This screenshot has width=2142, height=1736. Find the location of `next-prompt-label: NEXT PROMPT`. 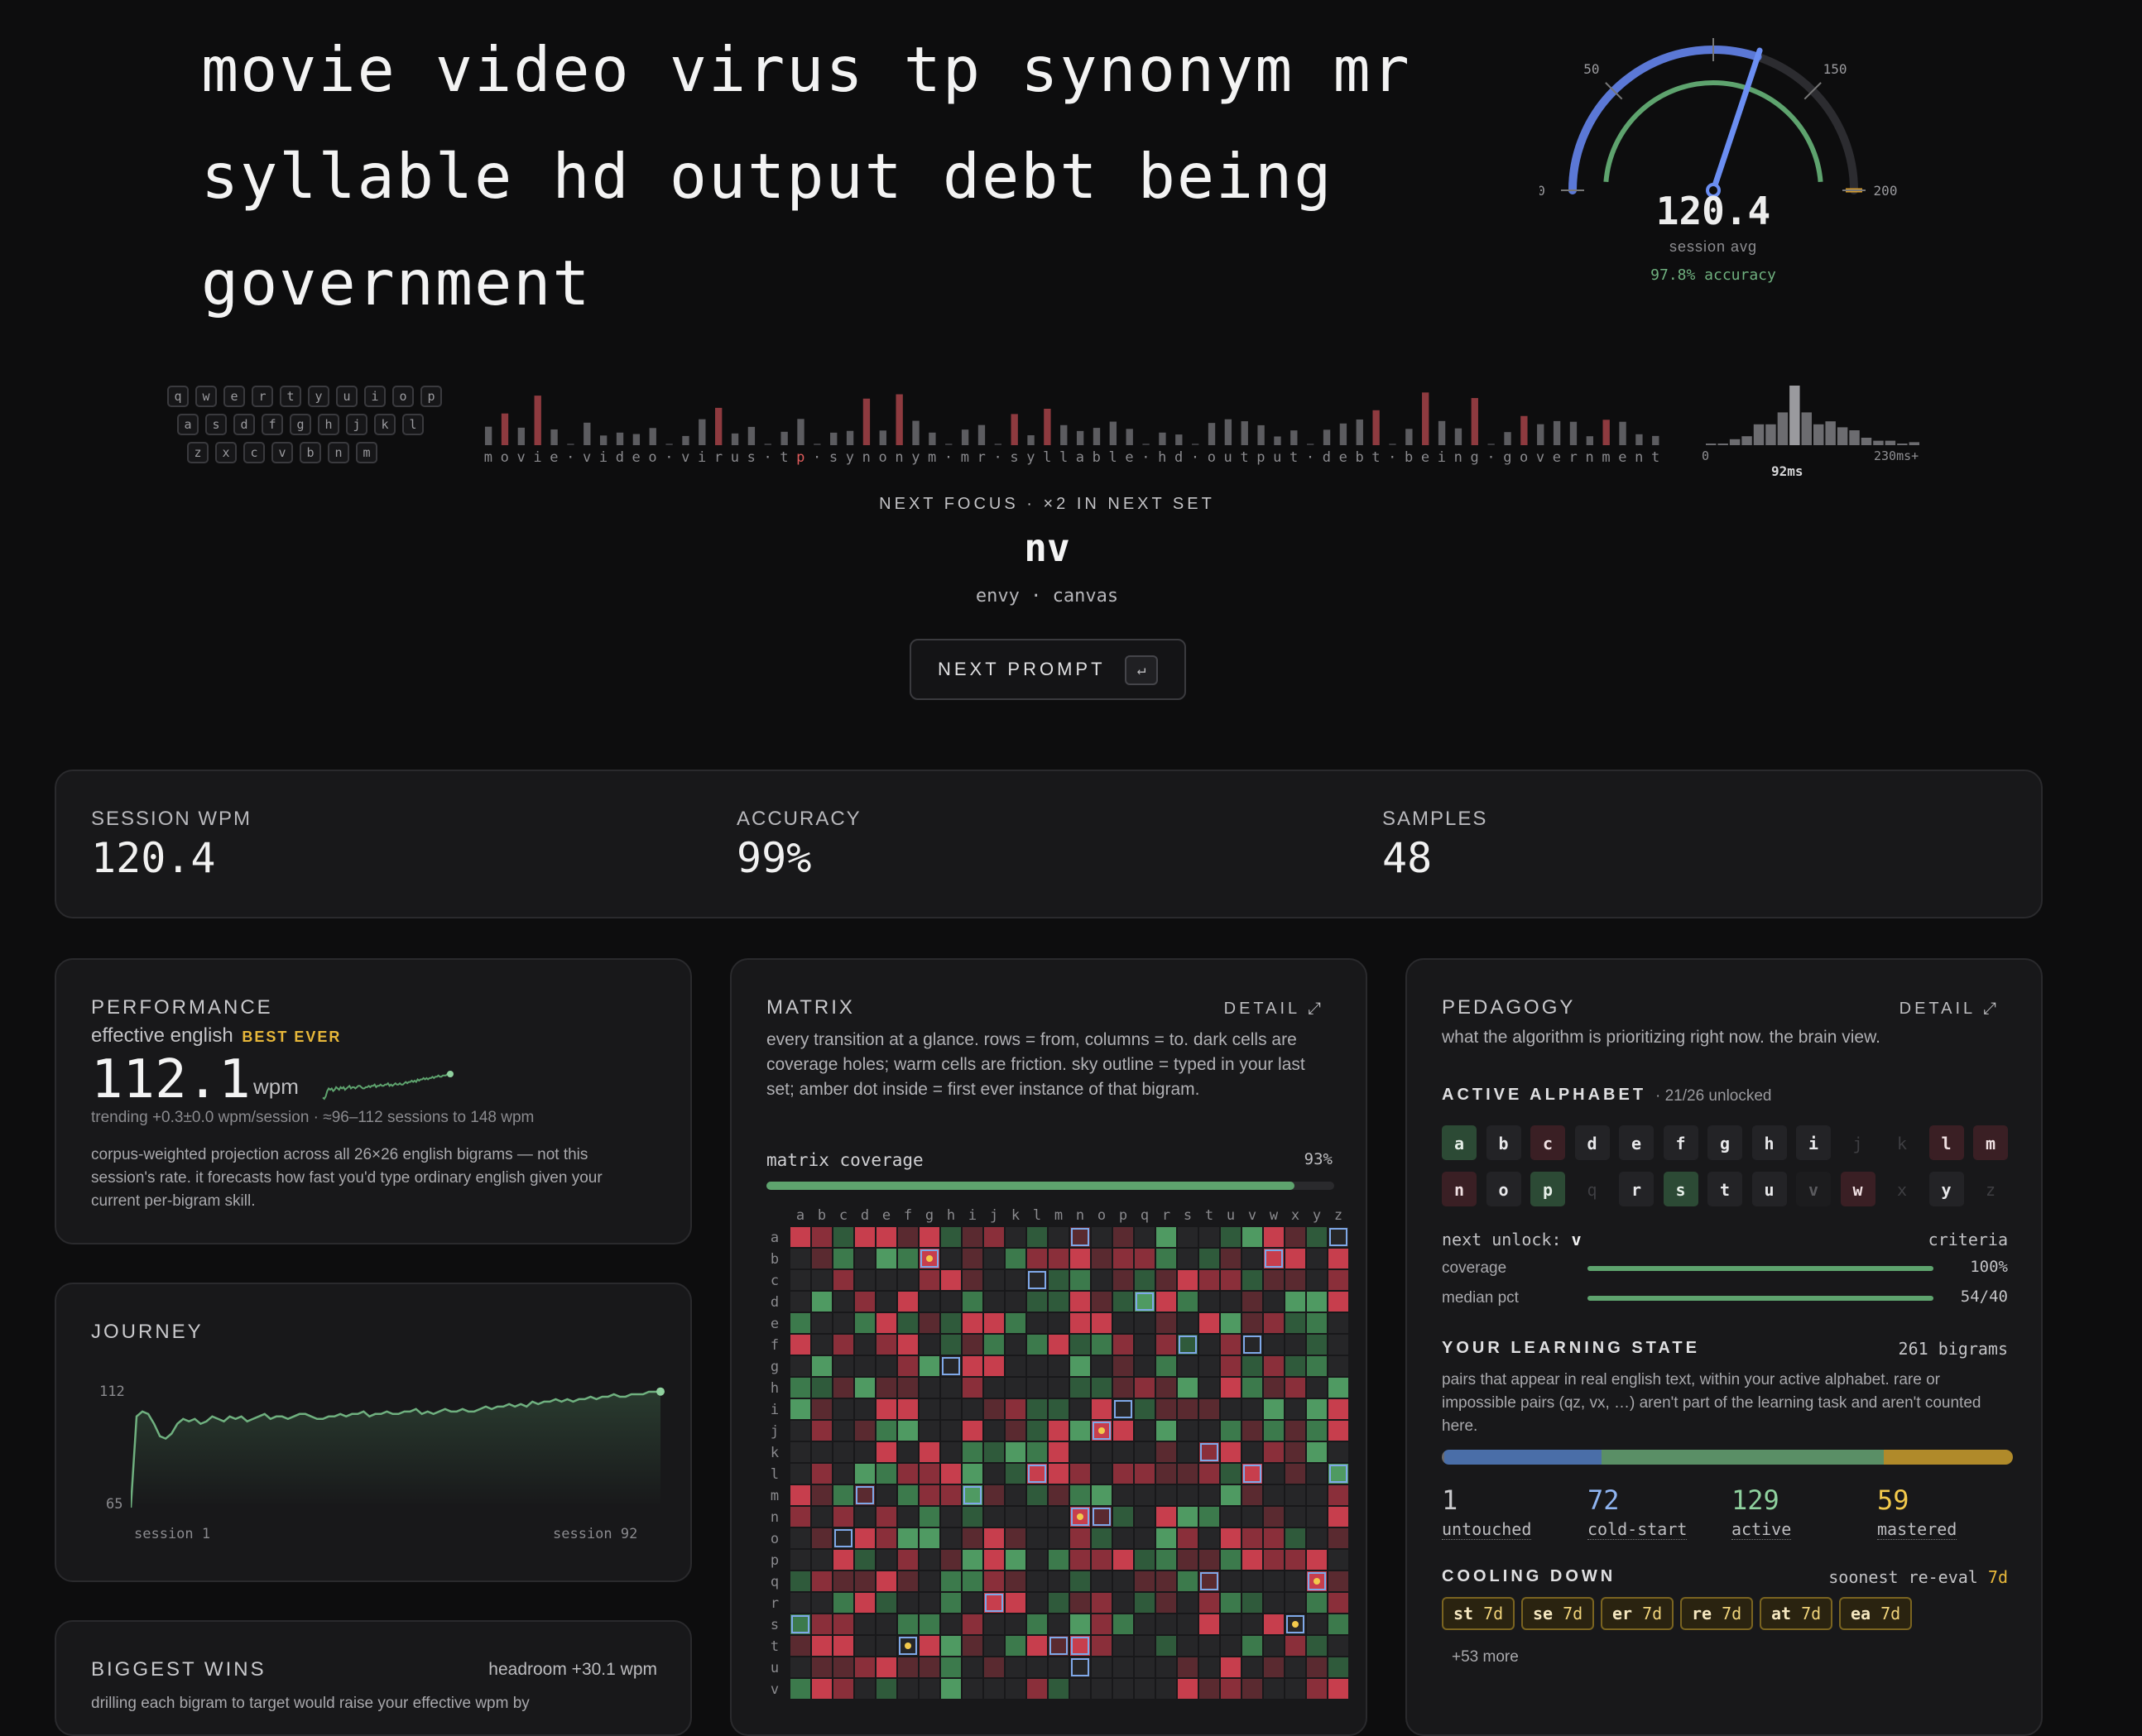

next-prompt-label: NEXT PROMPT is located at coordinates (1022, 669).